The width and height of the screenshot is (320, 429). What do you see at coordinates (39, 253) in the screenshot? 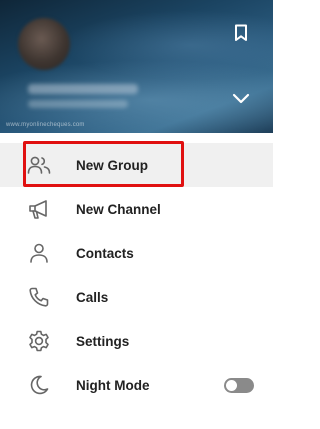
I see `person-icon` at bounding box center [39, 253].